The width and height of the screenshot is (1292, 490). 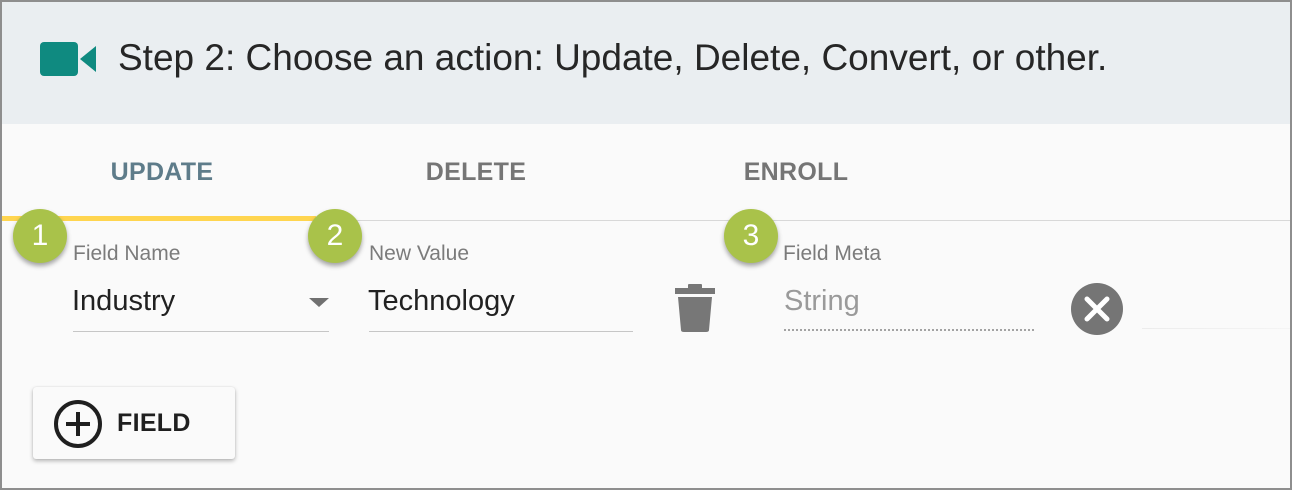 What do you see at coordinates (127, 253) in the screenshot?
I see `field-name-label: Field Name` at bounding box center [127, 253].